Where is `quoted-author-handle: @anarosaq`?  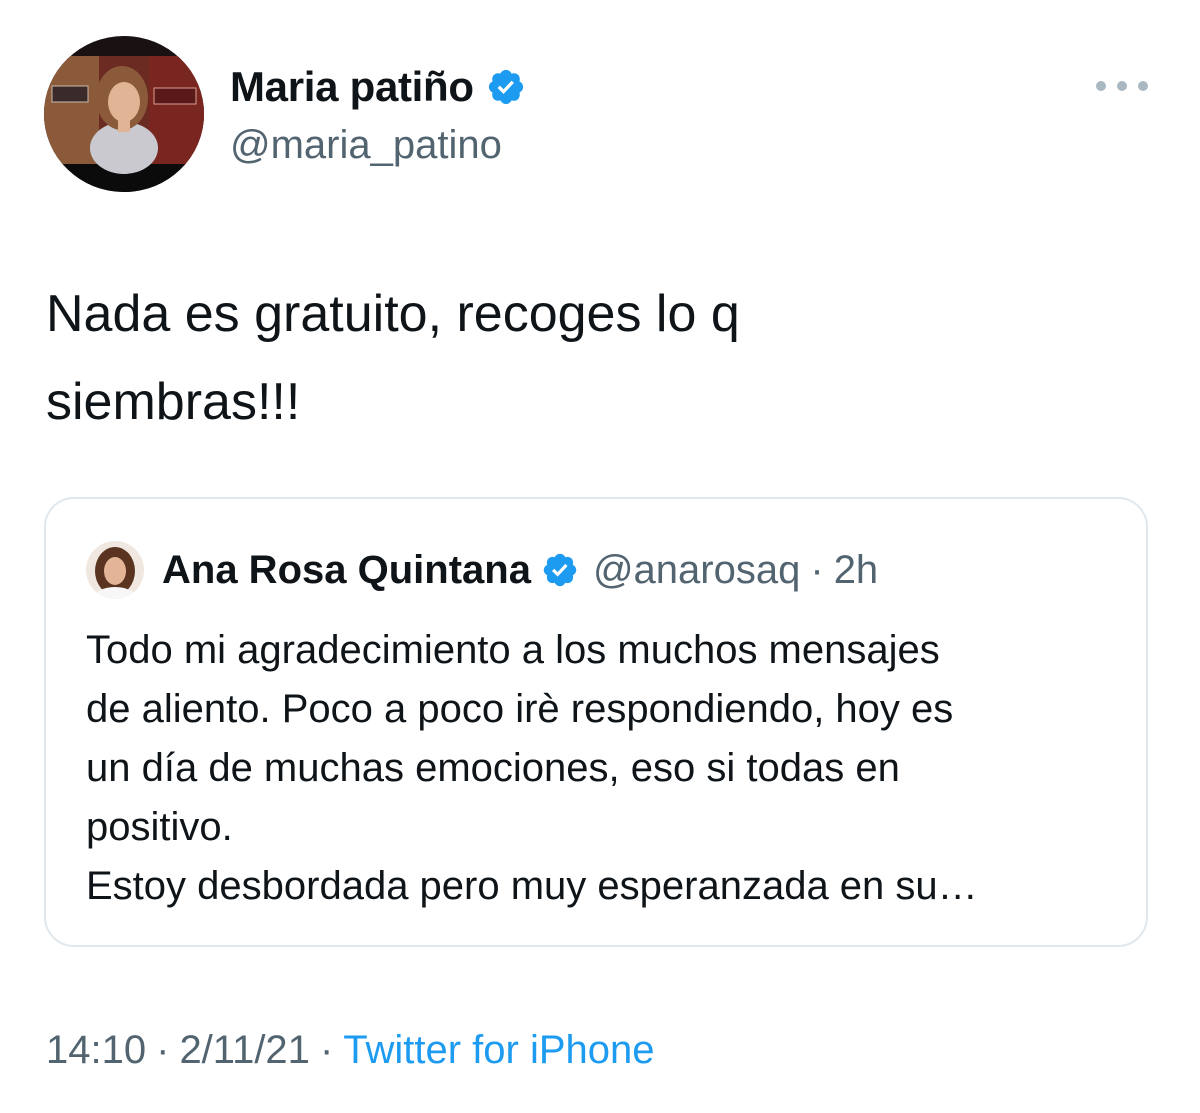 quoted-author-handle: @anarosaq is located at coordinates (696, 570).